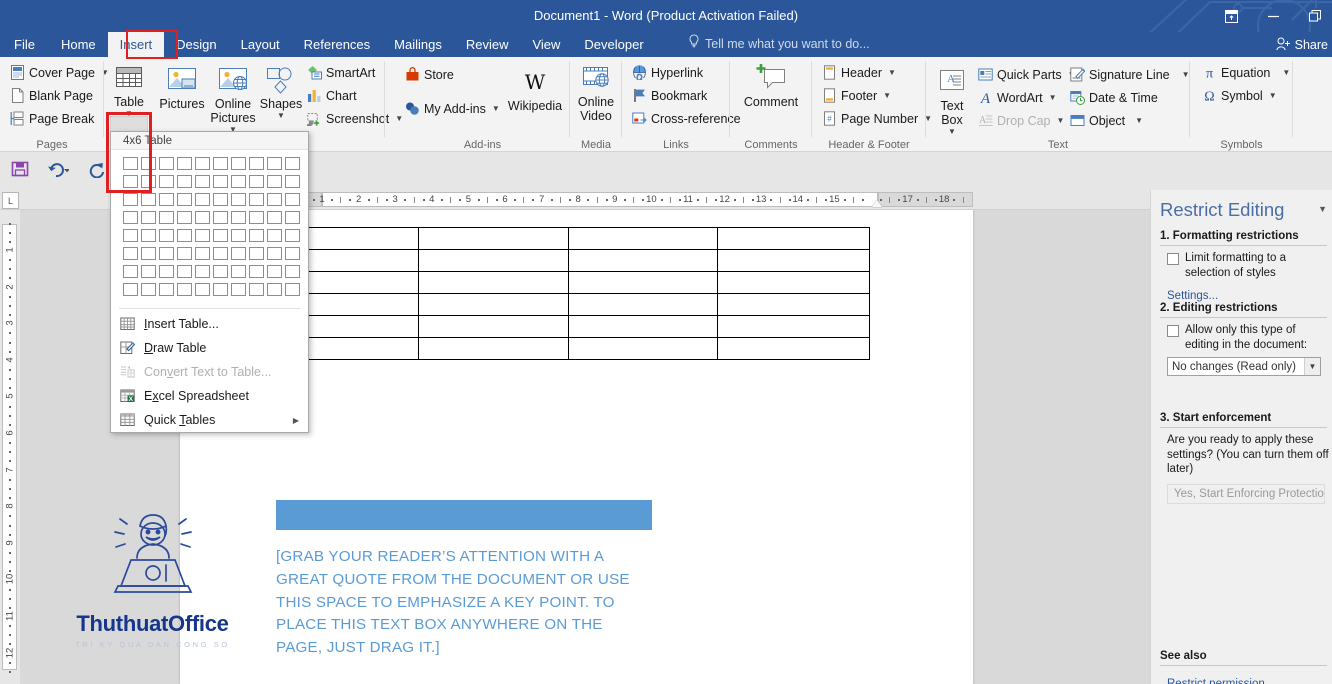 Image resolution: width=1332 pixels, height=684 pixels. Describe the element at coordinates (215, 228) in the screenshot. I see `table-size-grid` at that location.